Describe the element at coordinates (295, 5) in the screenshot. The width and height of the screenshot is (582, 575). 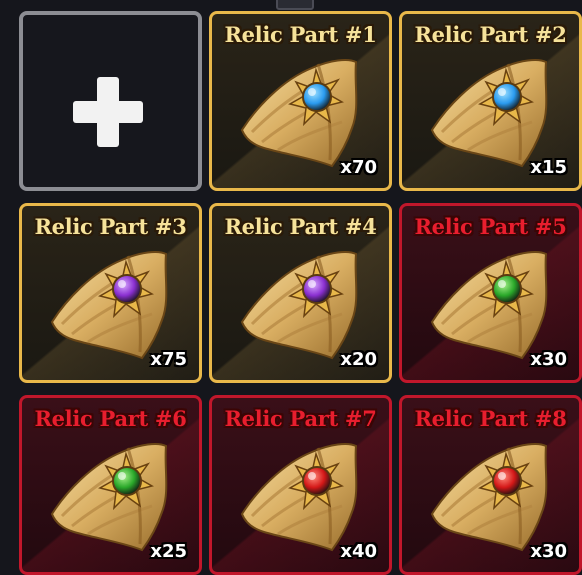
I see `top-tab` at that location.